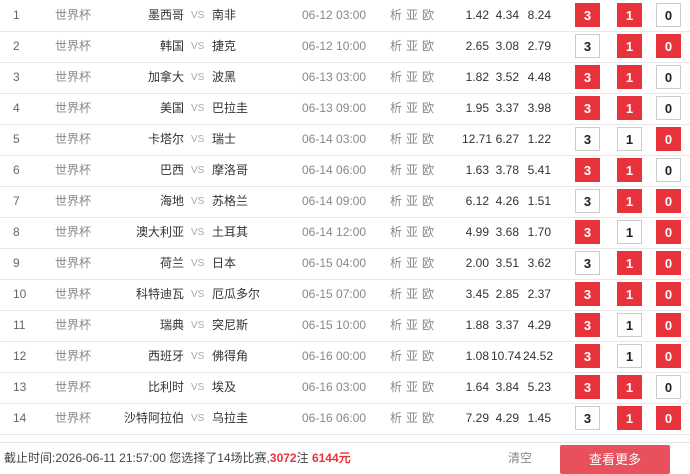  I want to click on analysis-links: 析亚欧, so click(414, 15).